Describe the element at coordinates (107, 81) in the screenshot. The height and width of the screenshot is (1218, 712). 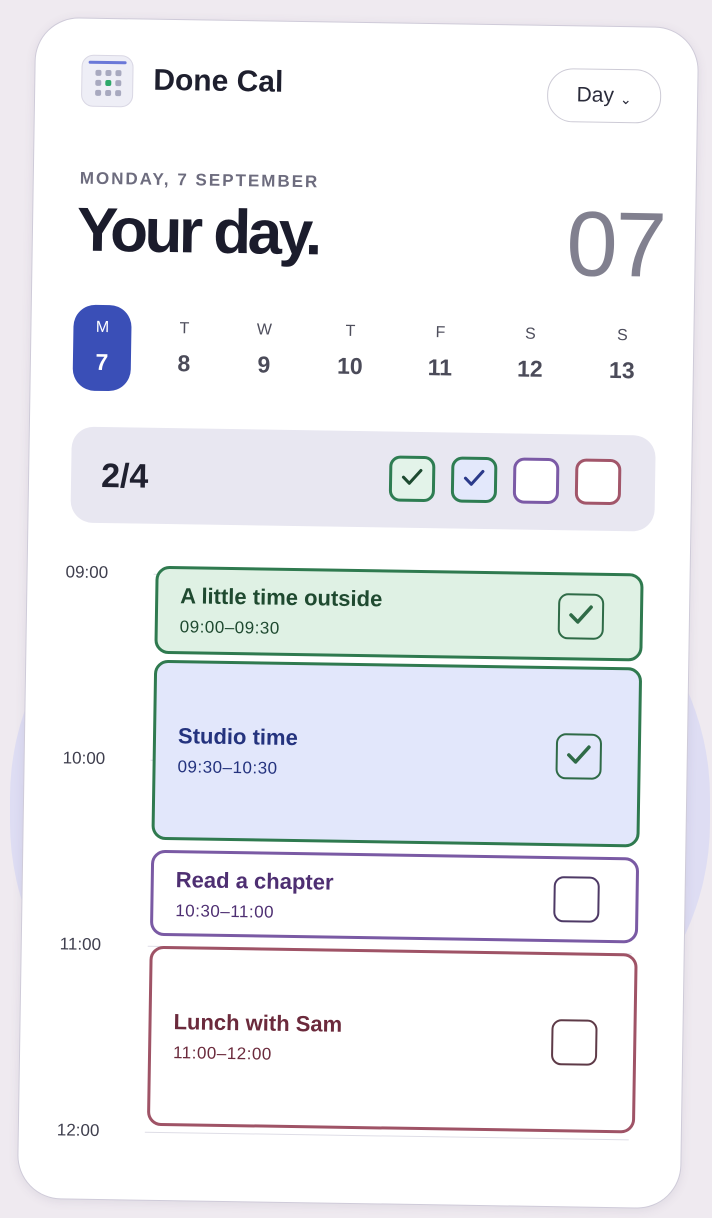
I see `calendar-grid-icon` at that location.